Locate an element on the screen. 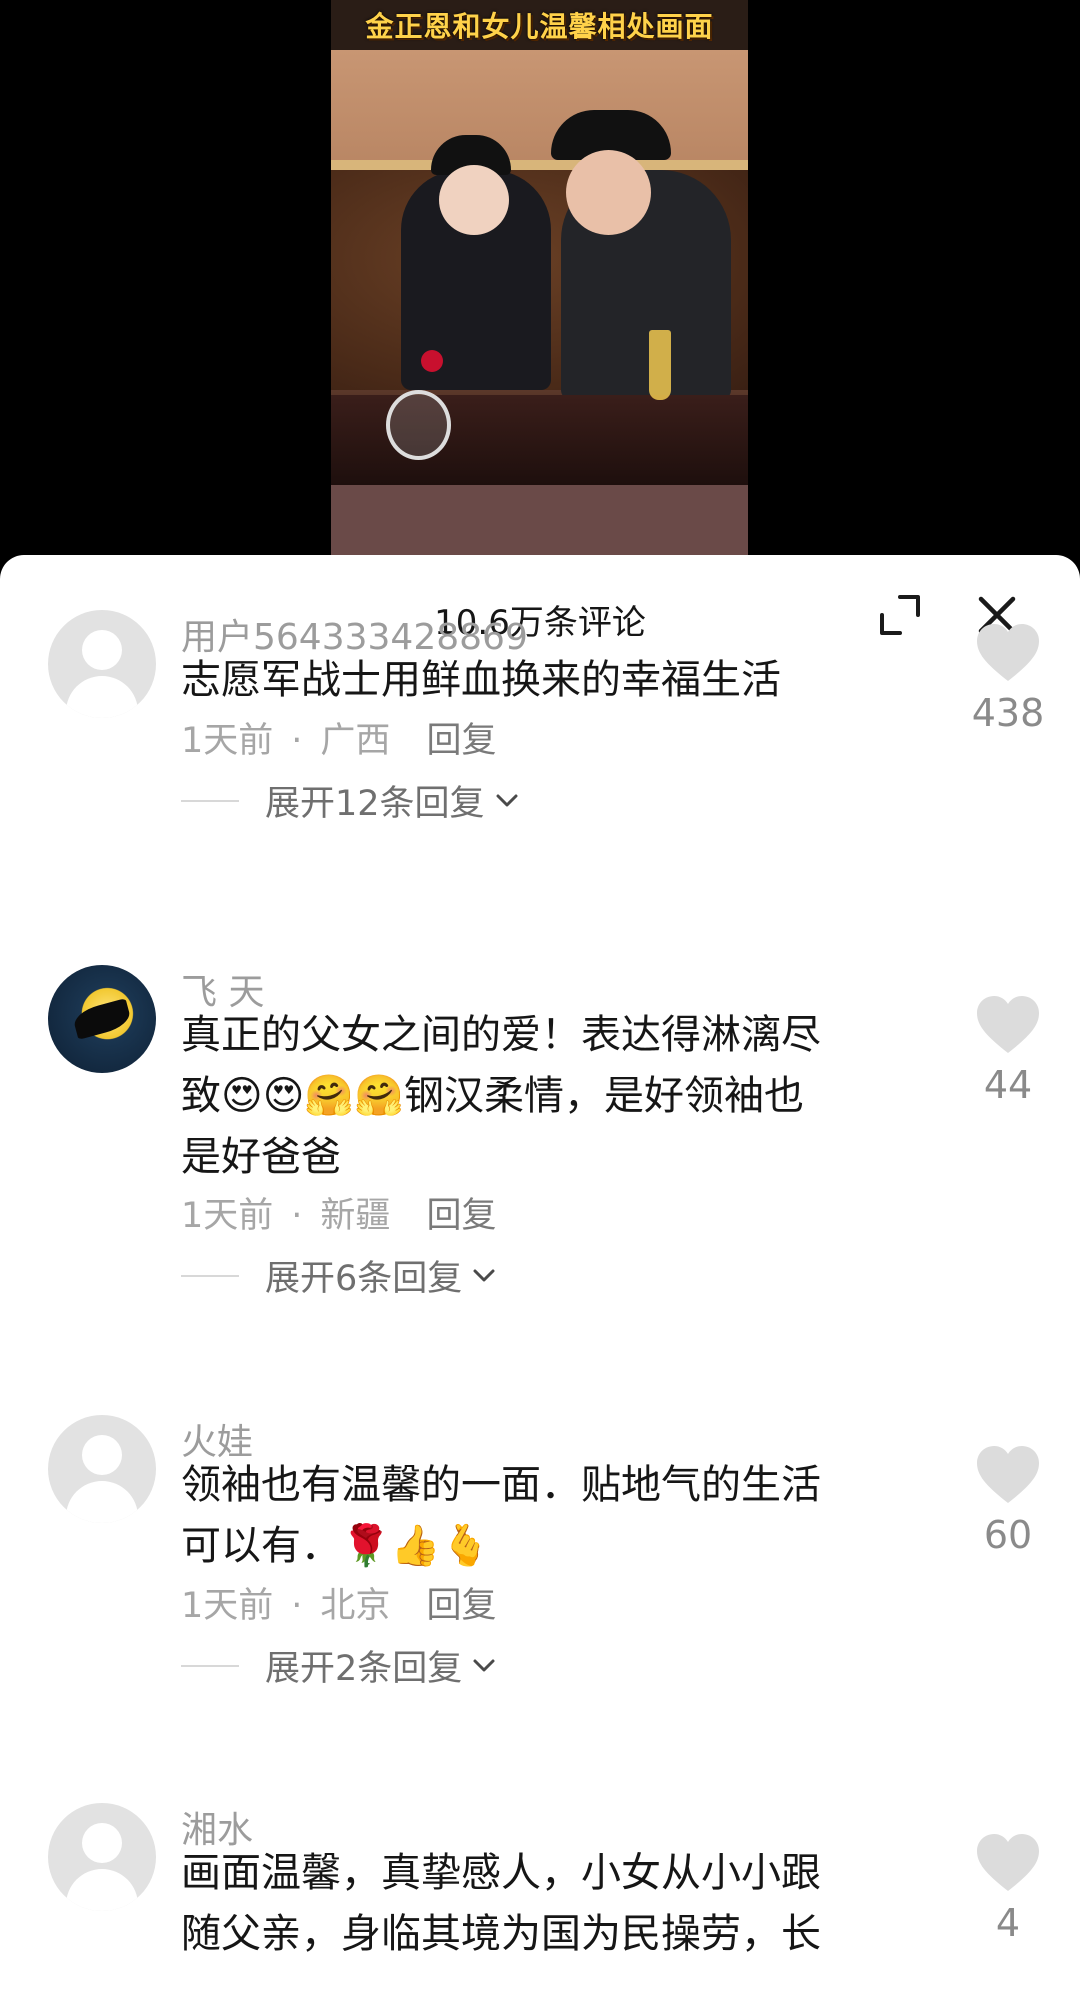 This screenshot has width=1080, height=1993. comment-location: 广西 is located at coordinates (355, 741).